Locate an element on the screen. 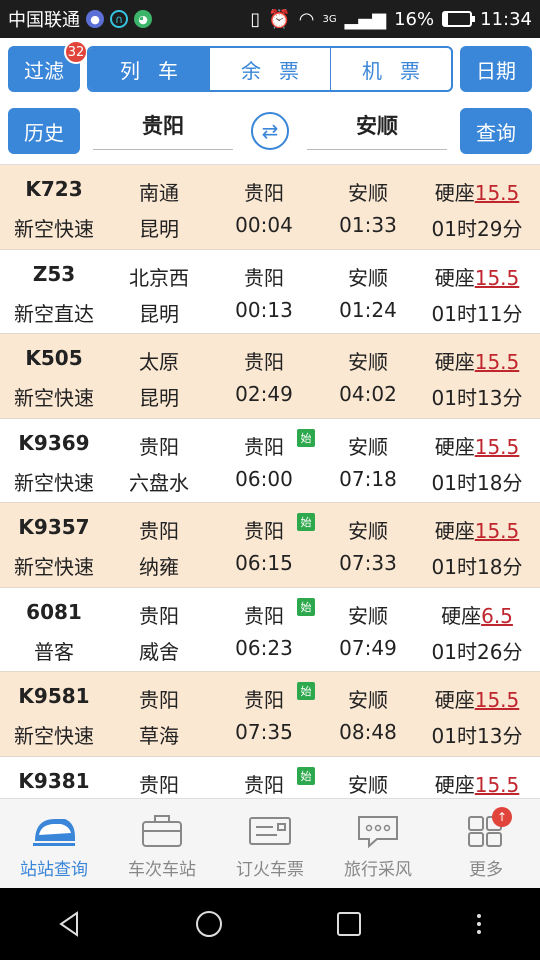 Image resolution: width=540 pixels, height=960 pixels. history-button: 历史 is located at coordinates (44, 131).